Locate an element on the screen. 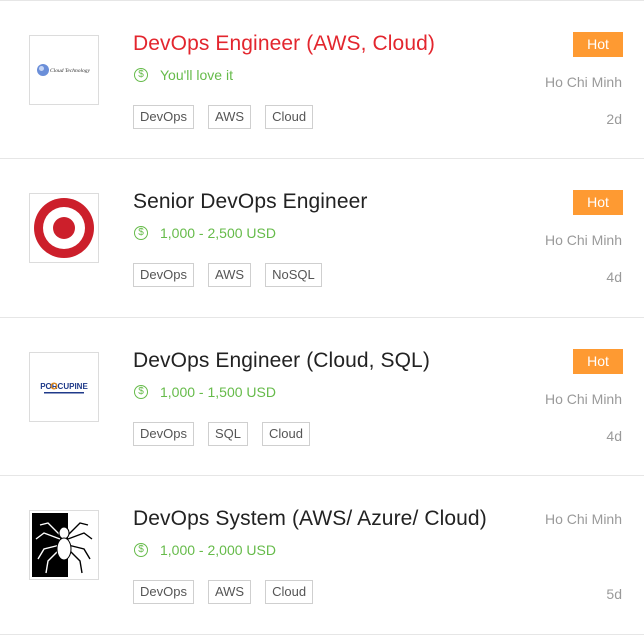 The image size is (644, 636). salary-text: 1,000 - 1,500 USD is located at coordinates (218, 392).